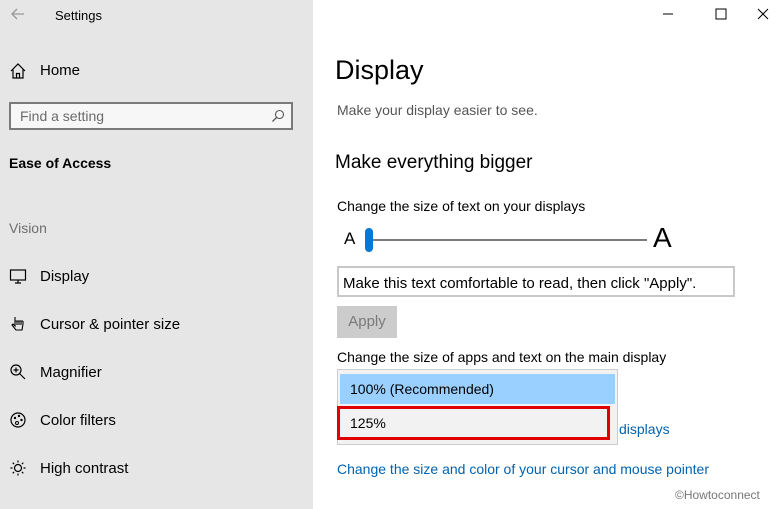 Image resolution: width=783 pixels, height=509 pixels. What do you see at coordinates (156, 468) in the screenshot?
I see `sidebar-item-high-contrast: High contrast` at bounding box center [156, 468].